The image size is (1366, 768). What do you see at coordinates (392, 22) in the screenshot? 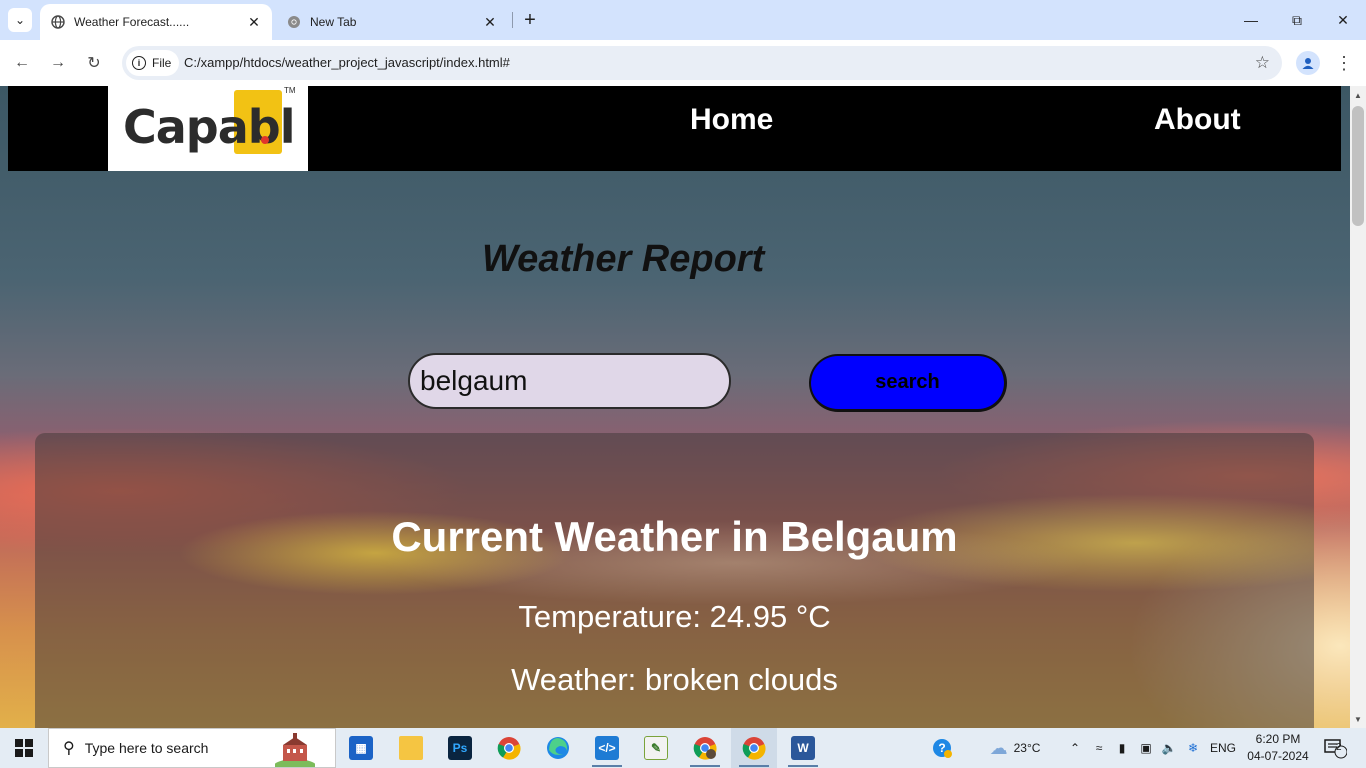
I see `tab-new-tab: New Tab ✕` at bounding box center [392, 22].